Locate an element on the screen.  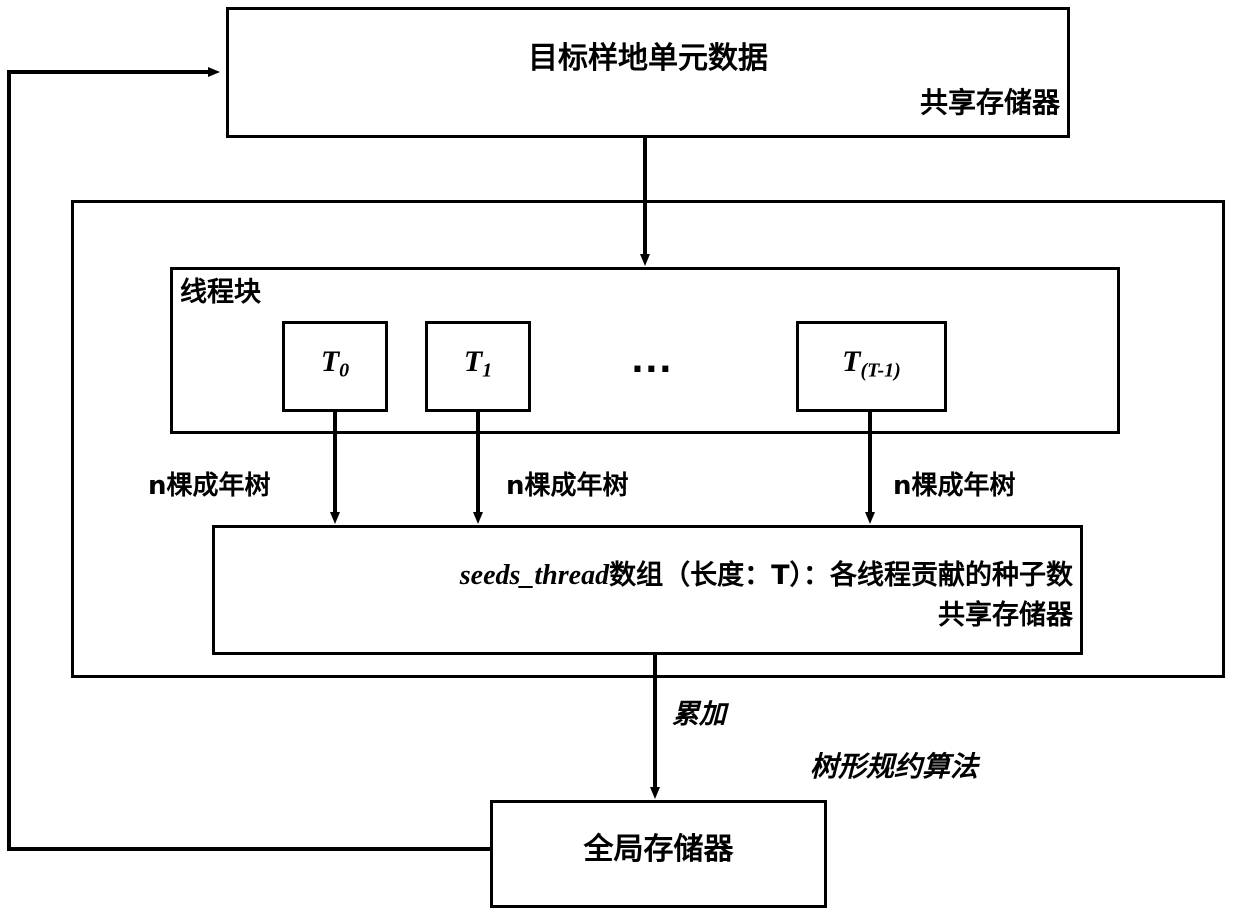
thread-0-sub: 0 is located at coordinates (344, 370).